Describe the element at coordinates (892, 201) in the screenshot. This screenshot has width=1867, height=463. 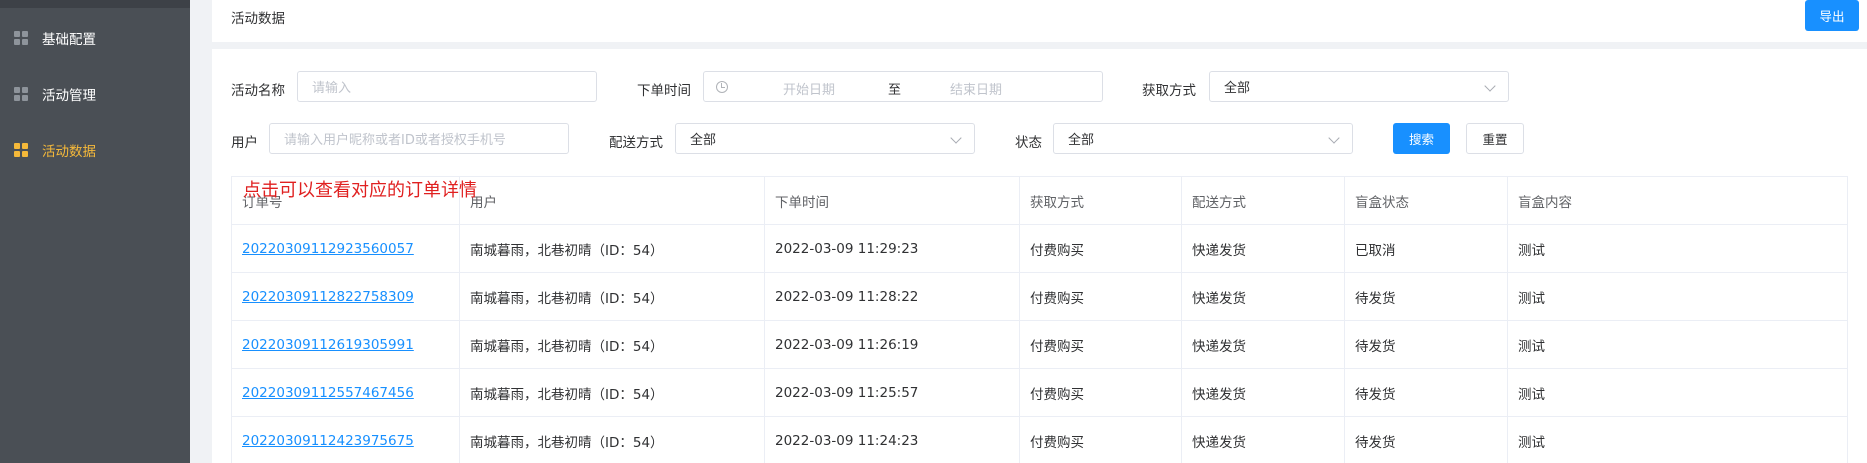
I see `column-header-order-time: 下单时间` at that location.